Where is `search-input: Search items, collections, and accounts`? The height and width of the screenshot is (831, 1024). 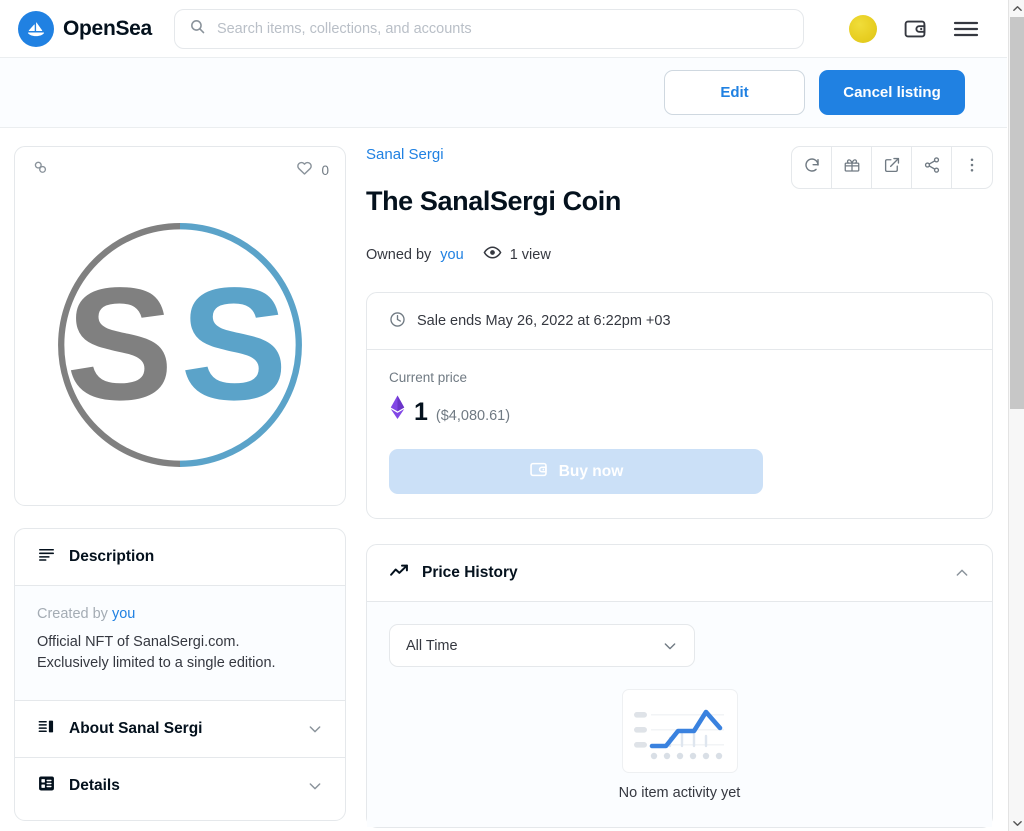
search-input: Search items, collections, and accounts is located at coordinates (344, 29).